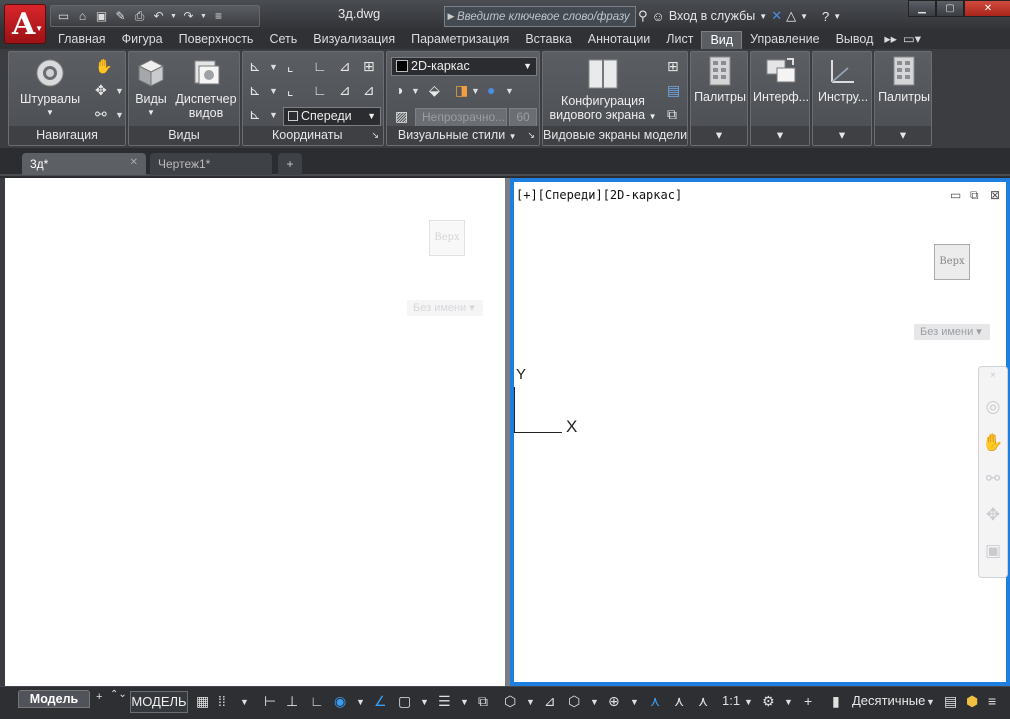  Describe the element at coordinates (290, 90) in the screenshot. I see `ucs-x-icon: ⌞` at that location.